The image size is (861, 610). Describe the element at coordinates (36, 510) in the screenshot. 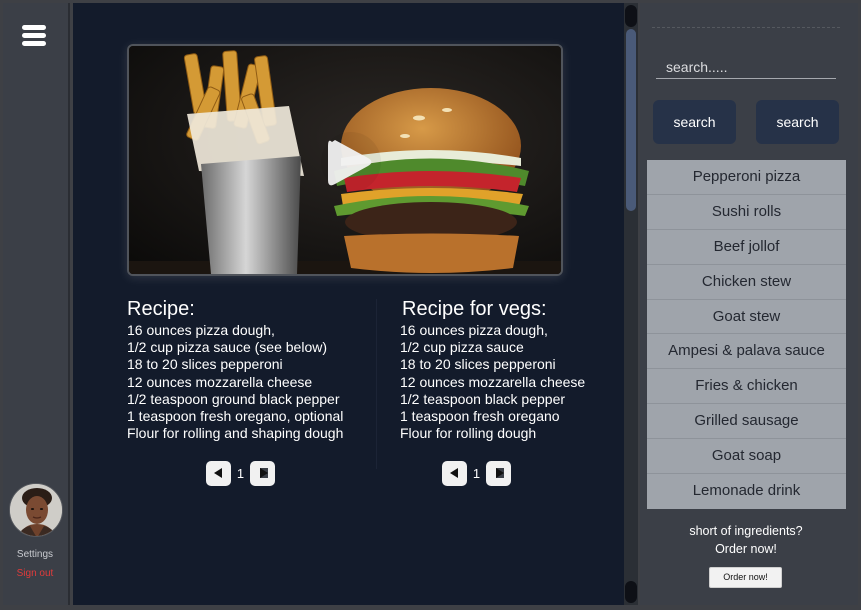

I see `avatar` at that location.